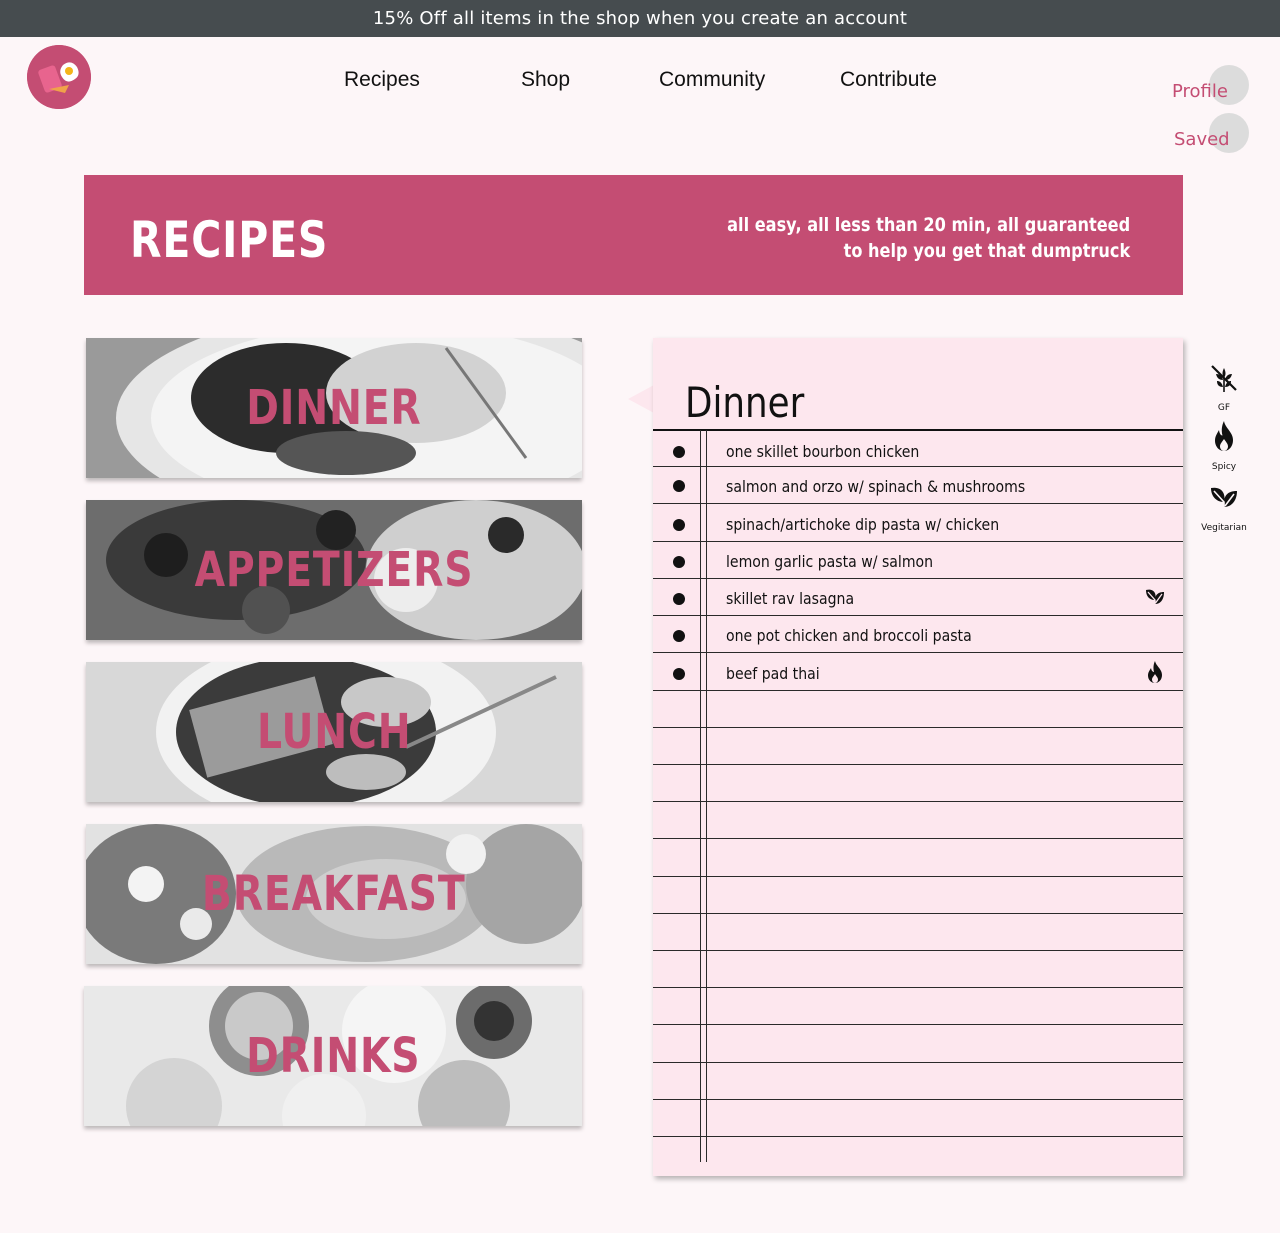 This screenshot has height=1233, width=1280. I want to click on recipe-item: spinach/artichoke dip pasta w/ chicken, so click(918, 524).